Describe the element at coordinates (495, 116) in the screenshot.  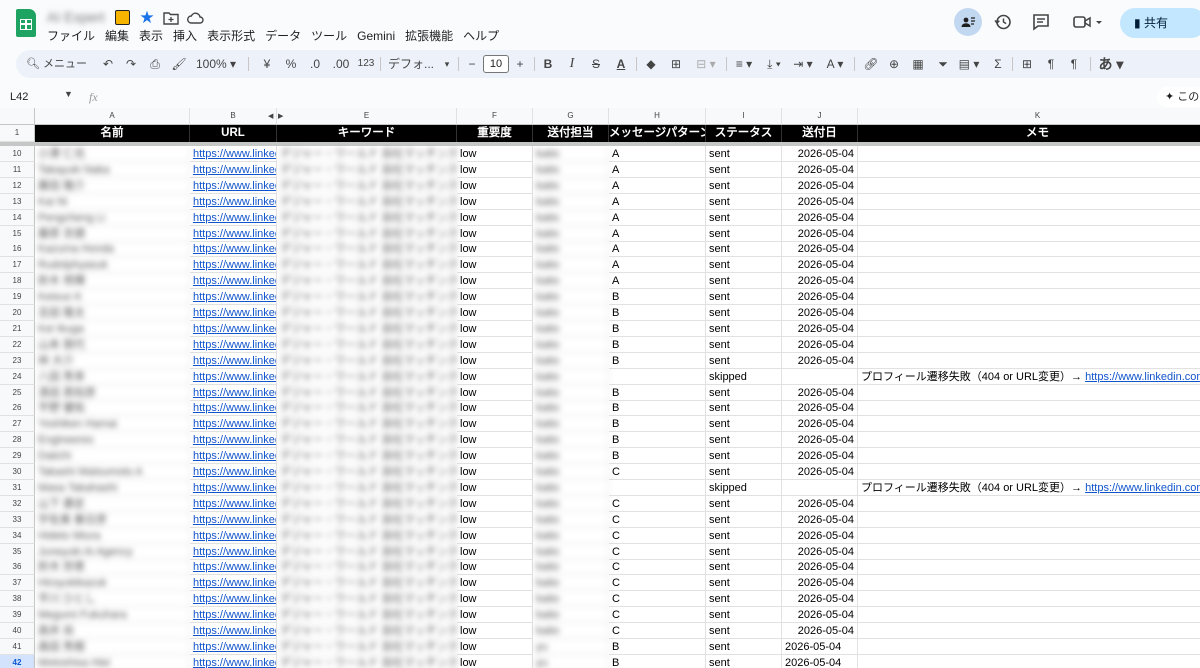
I see `column-header-f: F` at that location.